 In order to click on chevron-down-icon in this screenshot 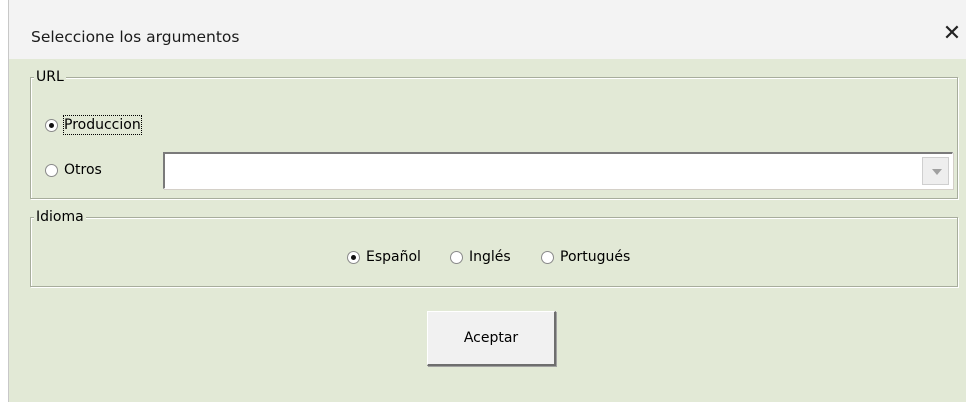, I will do `click(937, 172)`.